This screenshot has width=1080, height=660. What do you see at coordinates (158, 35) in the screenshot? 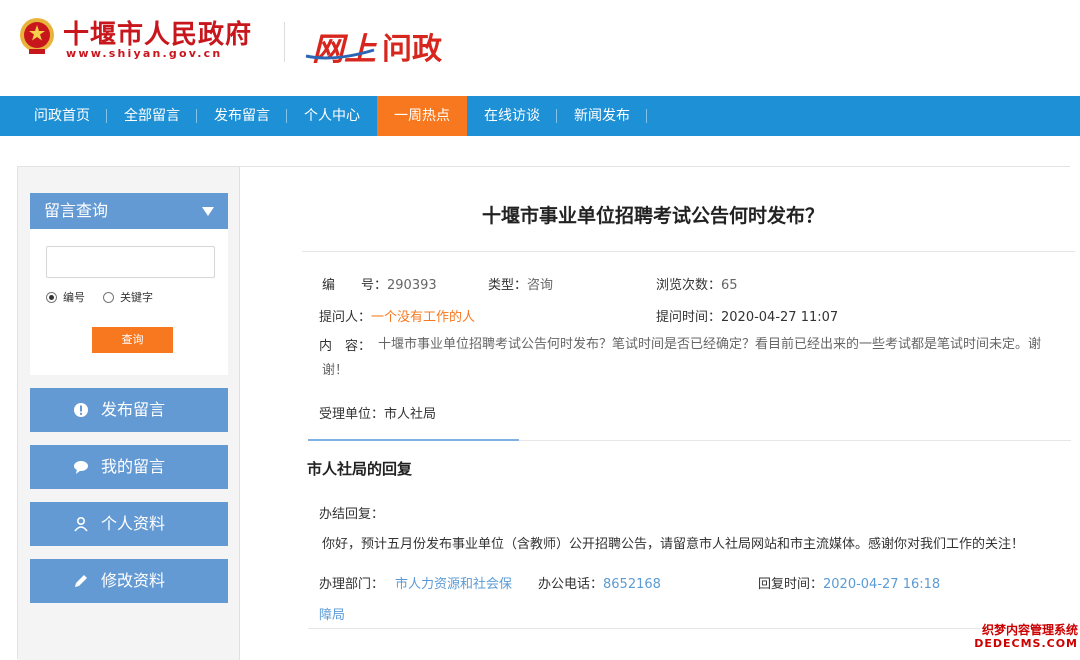
I see `site-name: 十堰市人民政府` at bounding box center [158, 35].